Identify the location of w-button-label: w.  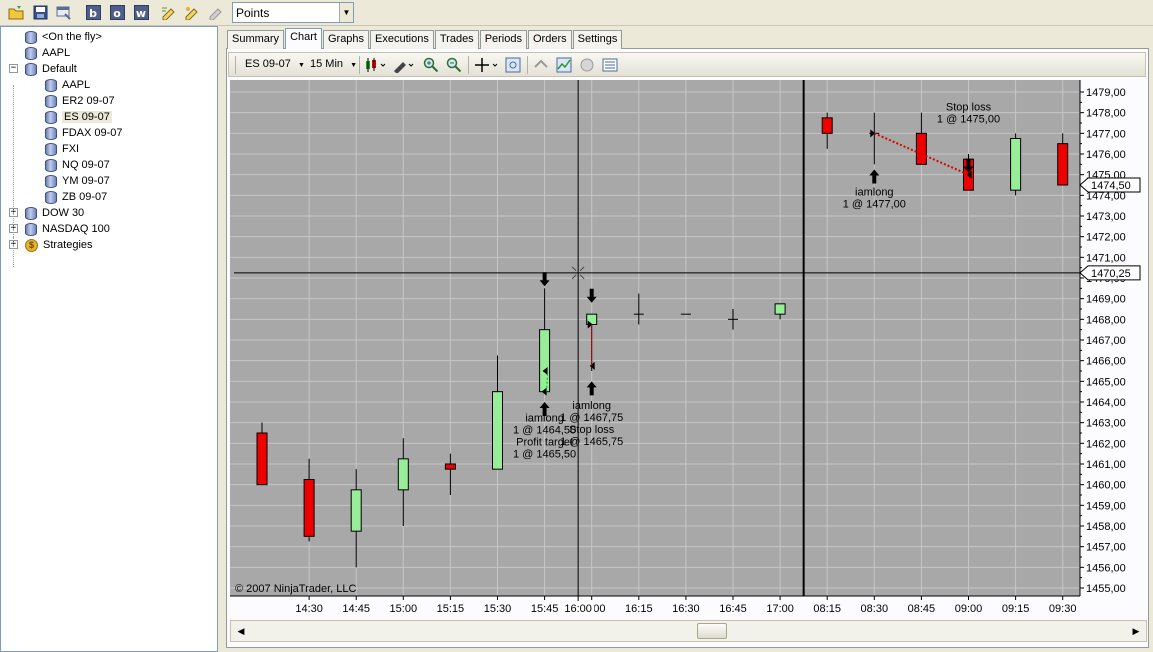
(141, 12).